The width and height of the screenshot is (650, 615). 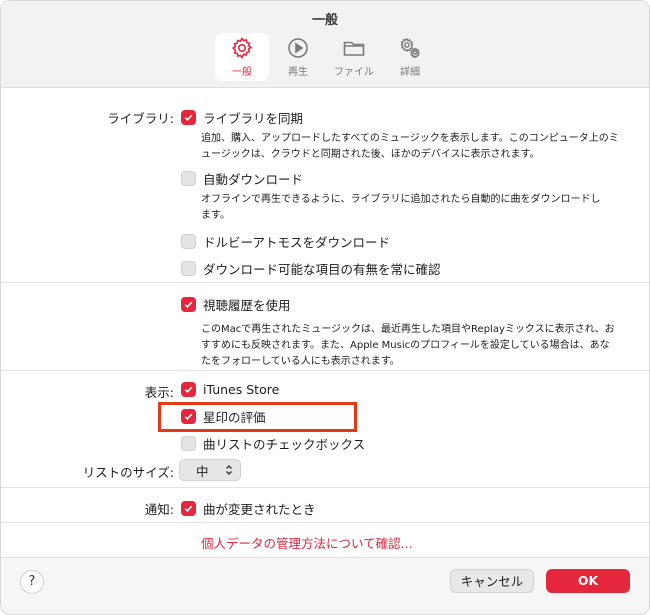 I want to click on sync-library-checkbox: ライブラリを同期, so click(x=242, y=117).